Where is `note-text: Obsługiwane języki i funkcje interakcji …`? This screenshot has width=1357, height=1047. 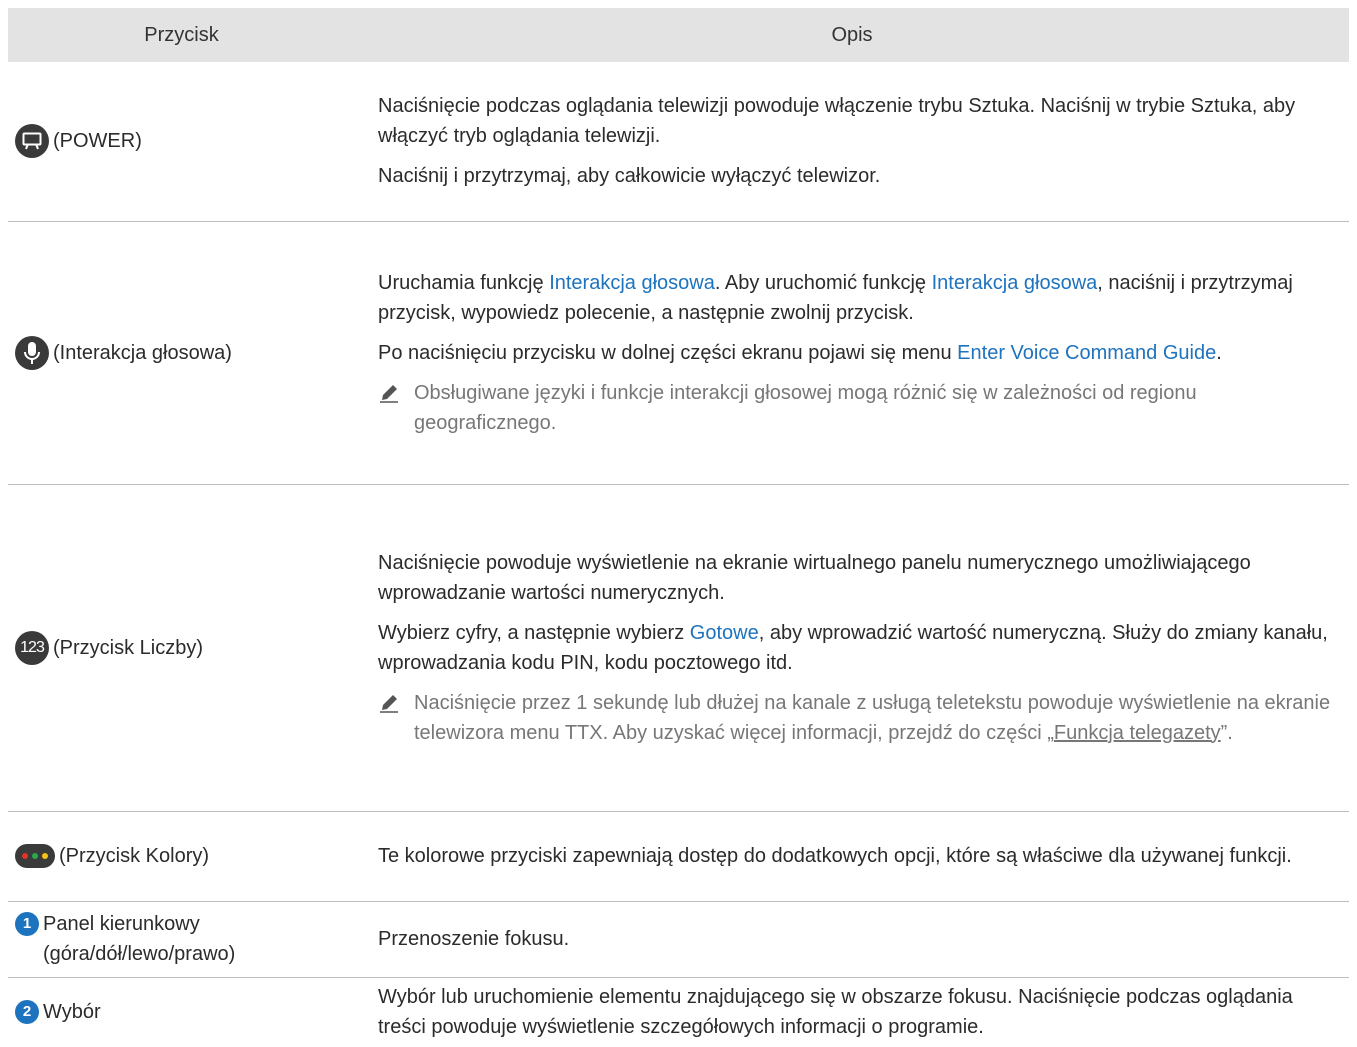 note-text: Obsługiwane języki i funkcje interakcji … is located at coordinates (805, 407).